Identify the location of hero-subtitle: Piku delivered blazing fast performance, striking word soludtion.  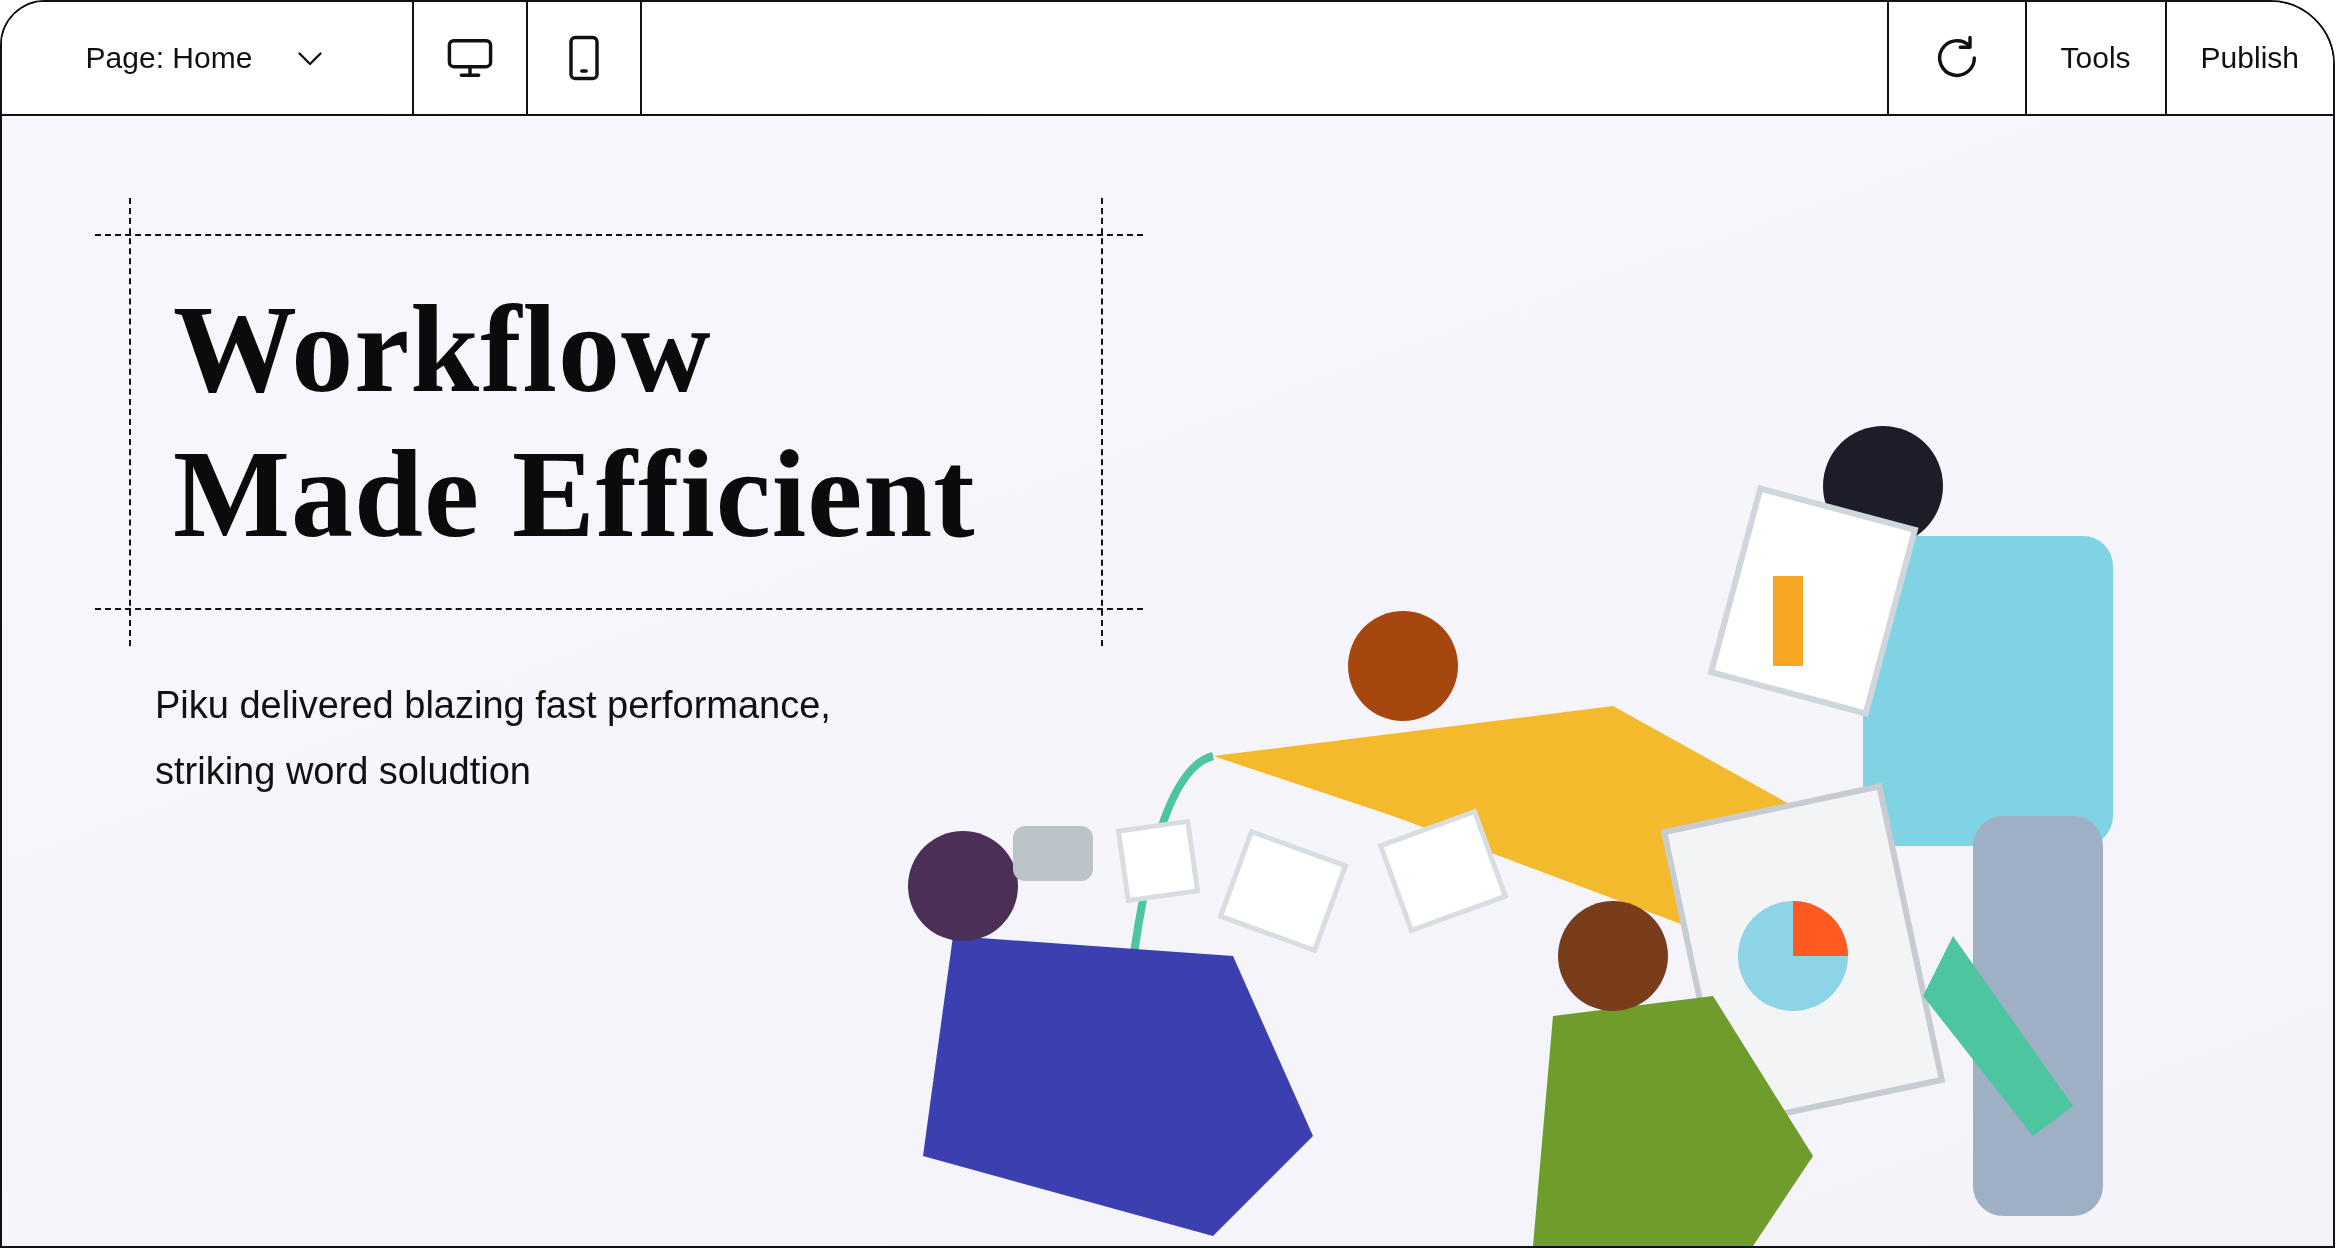
(493, 738).